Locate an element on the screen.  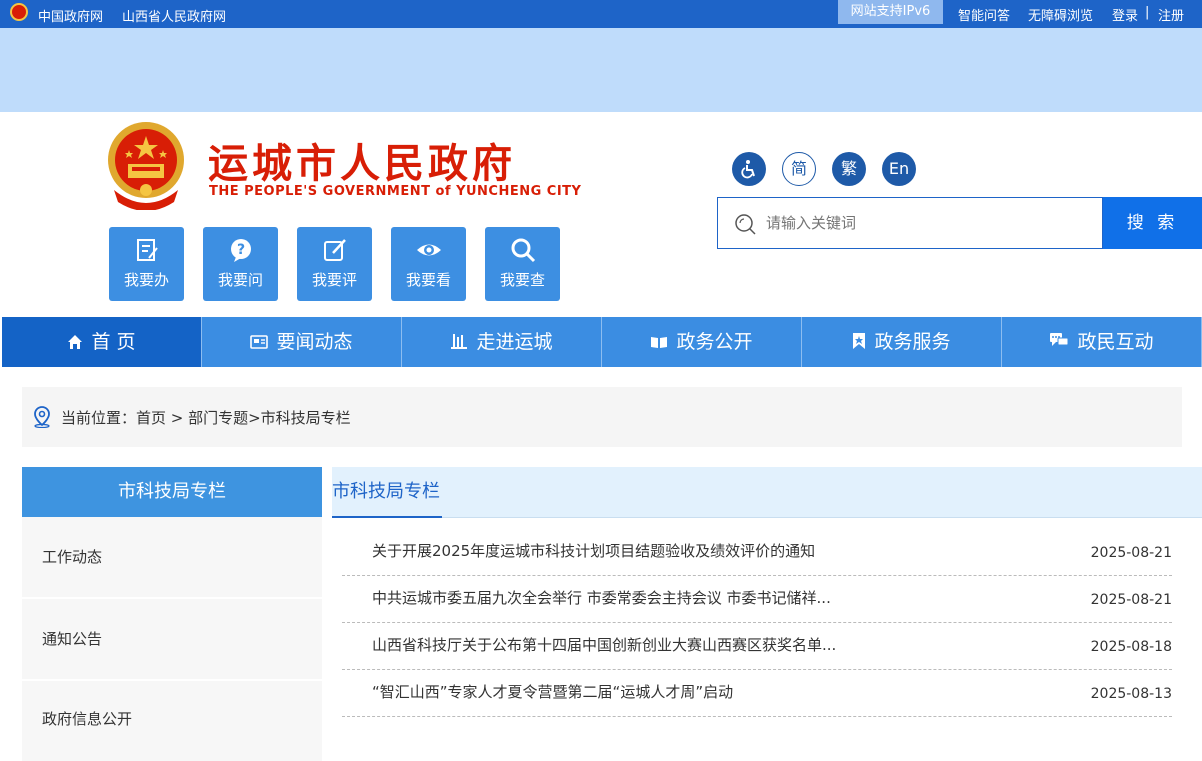
main-header: 市科技局专栏 is located at coordinates (767, 492).